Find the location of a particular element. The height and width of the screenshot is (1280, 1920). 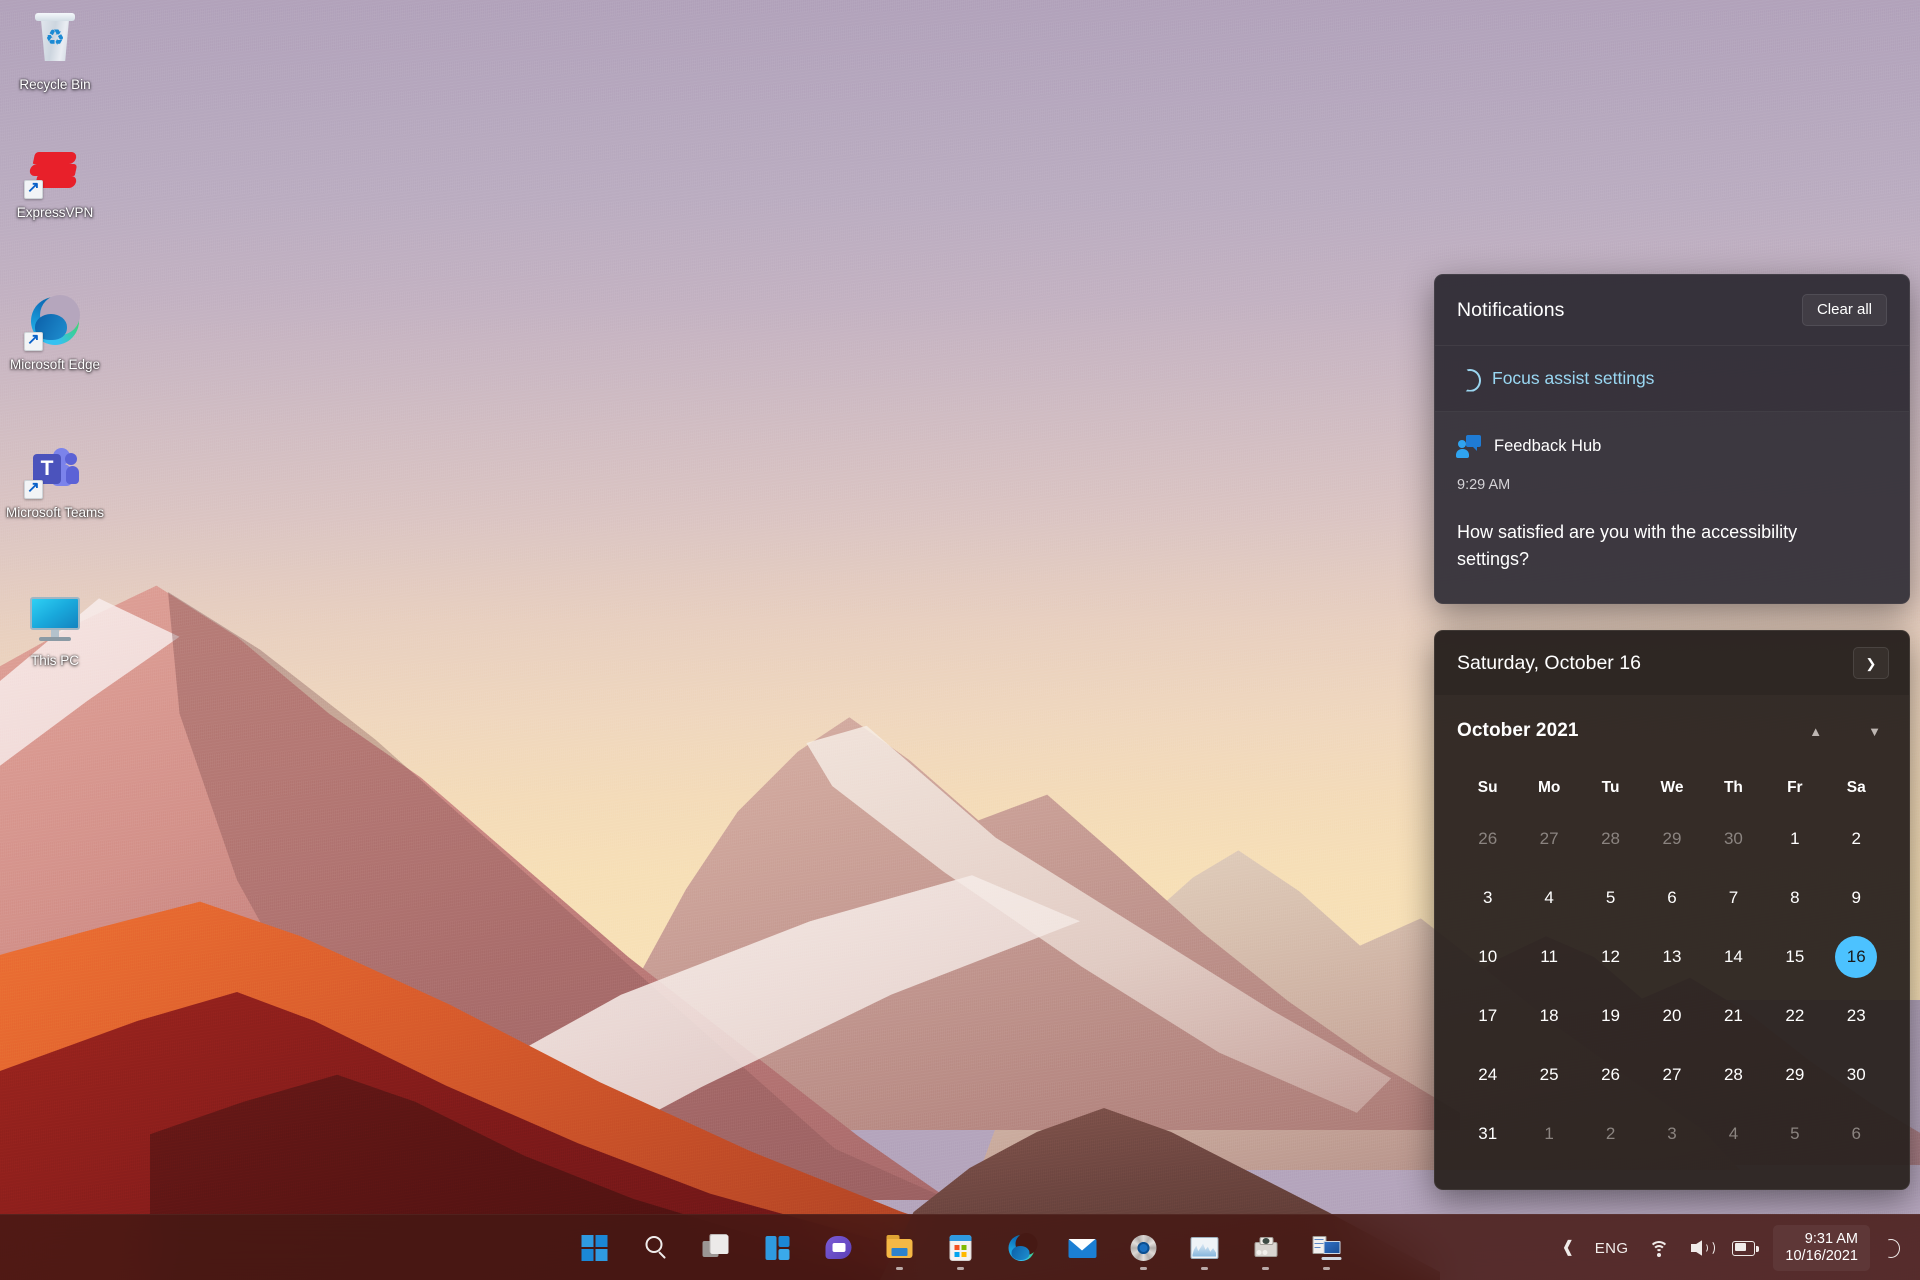

file-explorer-icon is located at coordinates (899, 1248).